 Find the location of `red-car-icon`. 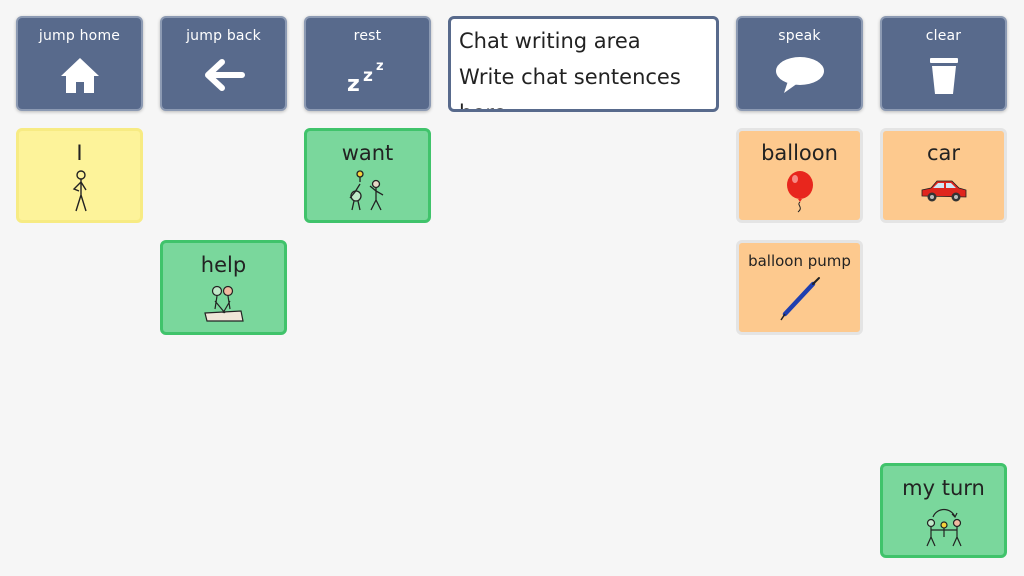

red-car-icon is located at coordinates (944, 190).